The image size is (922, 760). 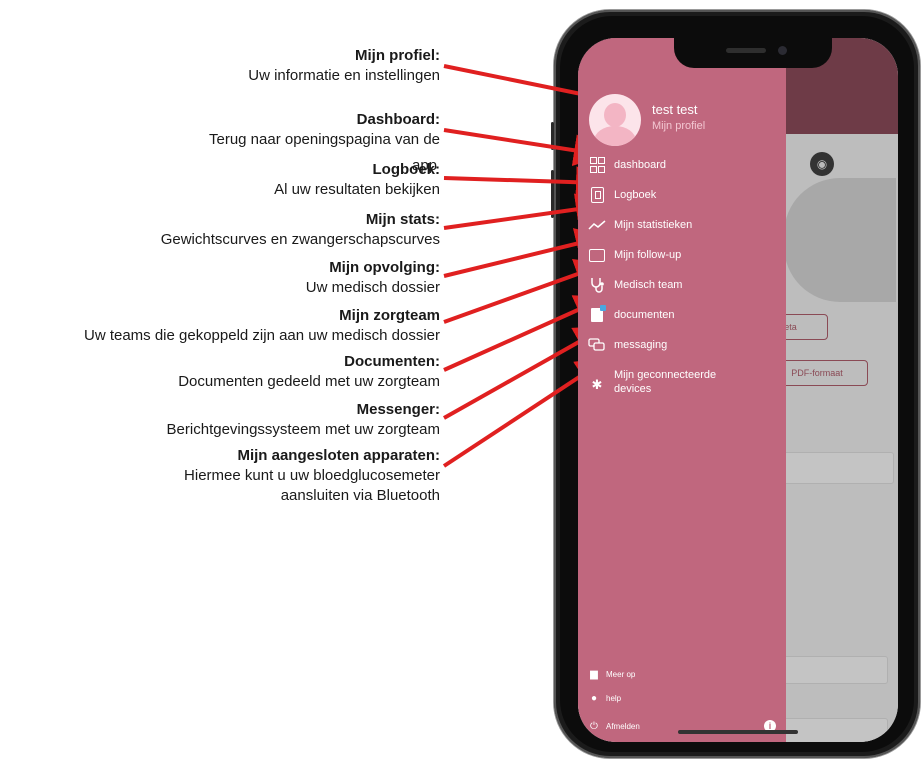 What do you see at coordinates (679, 126) in the screenshot?
I see `profile-subtitle: Mijn profiel` at bounding box center [679, 126].